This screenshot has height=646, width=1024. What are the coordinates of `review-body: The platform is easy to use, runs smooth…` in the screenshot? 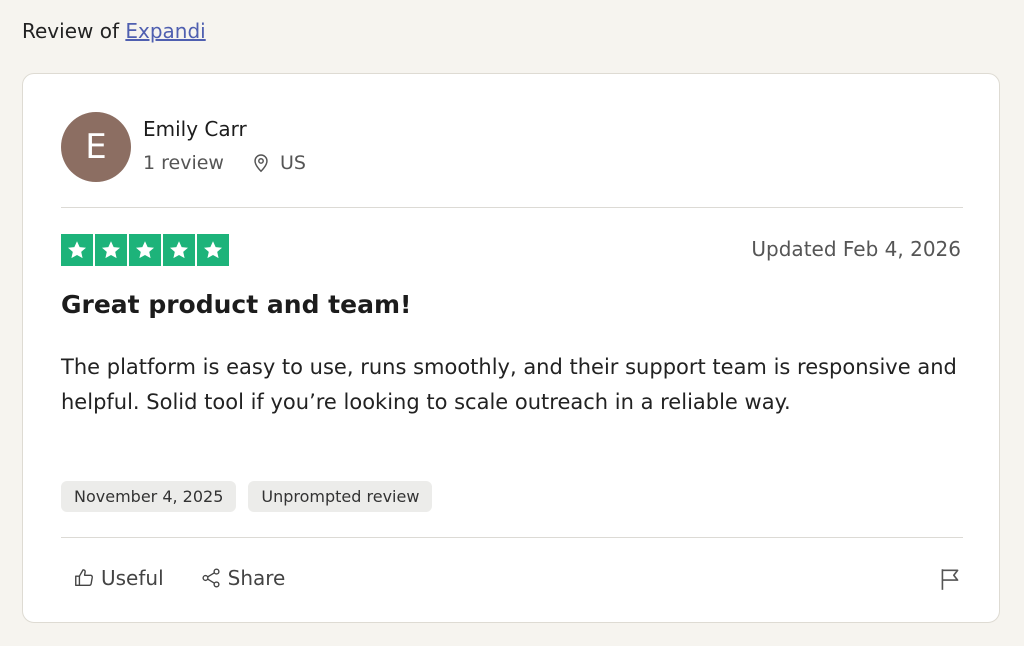 It's located at (509, 384).